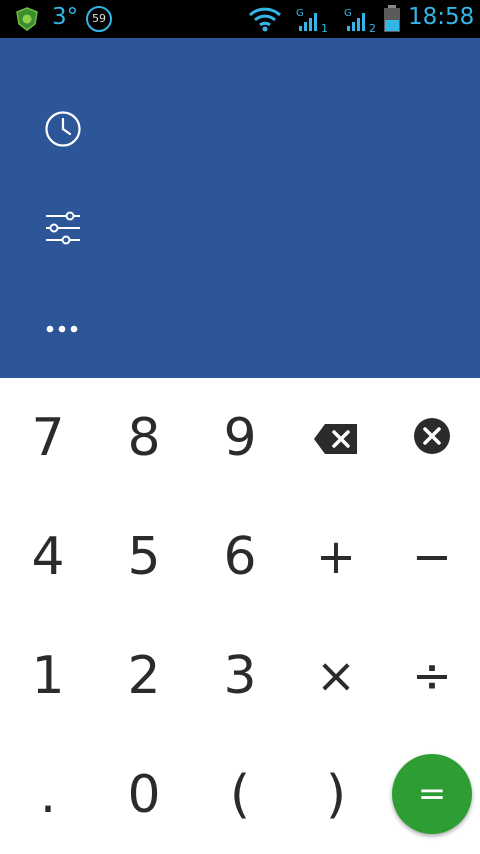 The image size is (480, 854). What do you see at coordinates (336, 794) in the screenshot?
I see `key-close-paren: )` at bounding box center [336, 794].